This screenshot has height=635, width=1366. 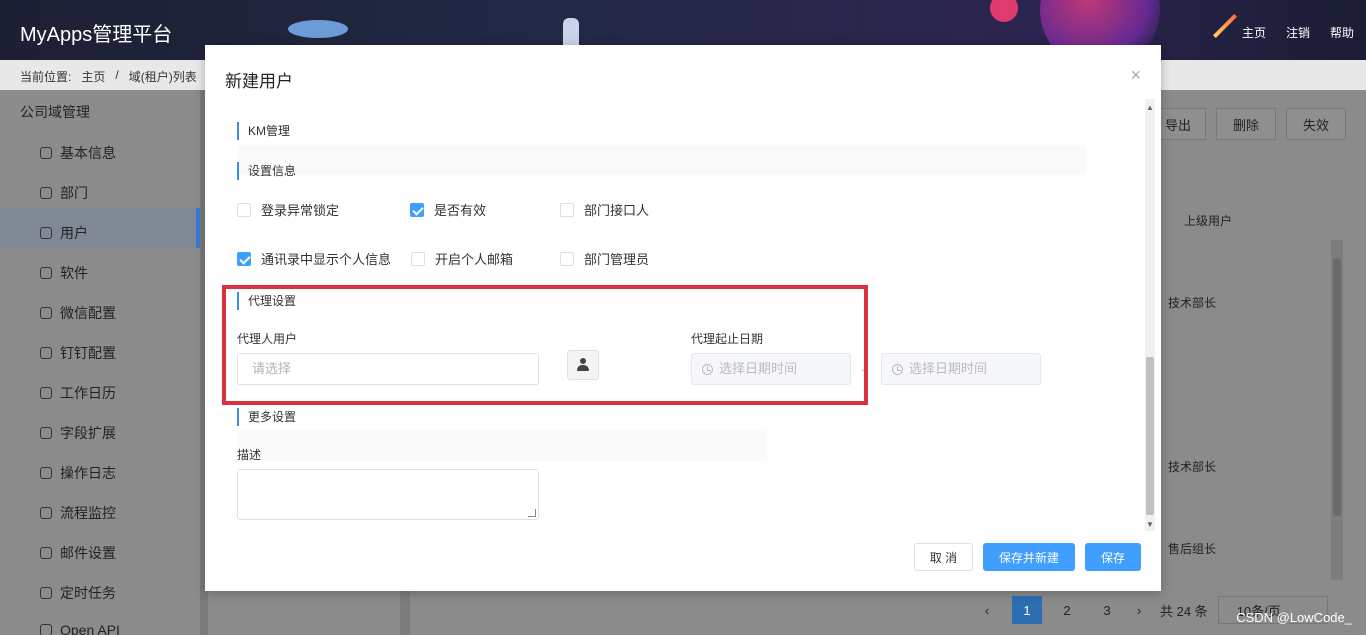 What do you see at coordinates (300, 210) in the screenshot?
I see `checkbox-label: 登录异常锁定` at bounding box center [300, 210].